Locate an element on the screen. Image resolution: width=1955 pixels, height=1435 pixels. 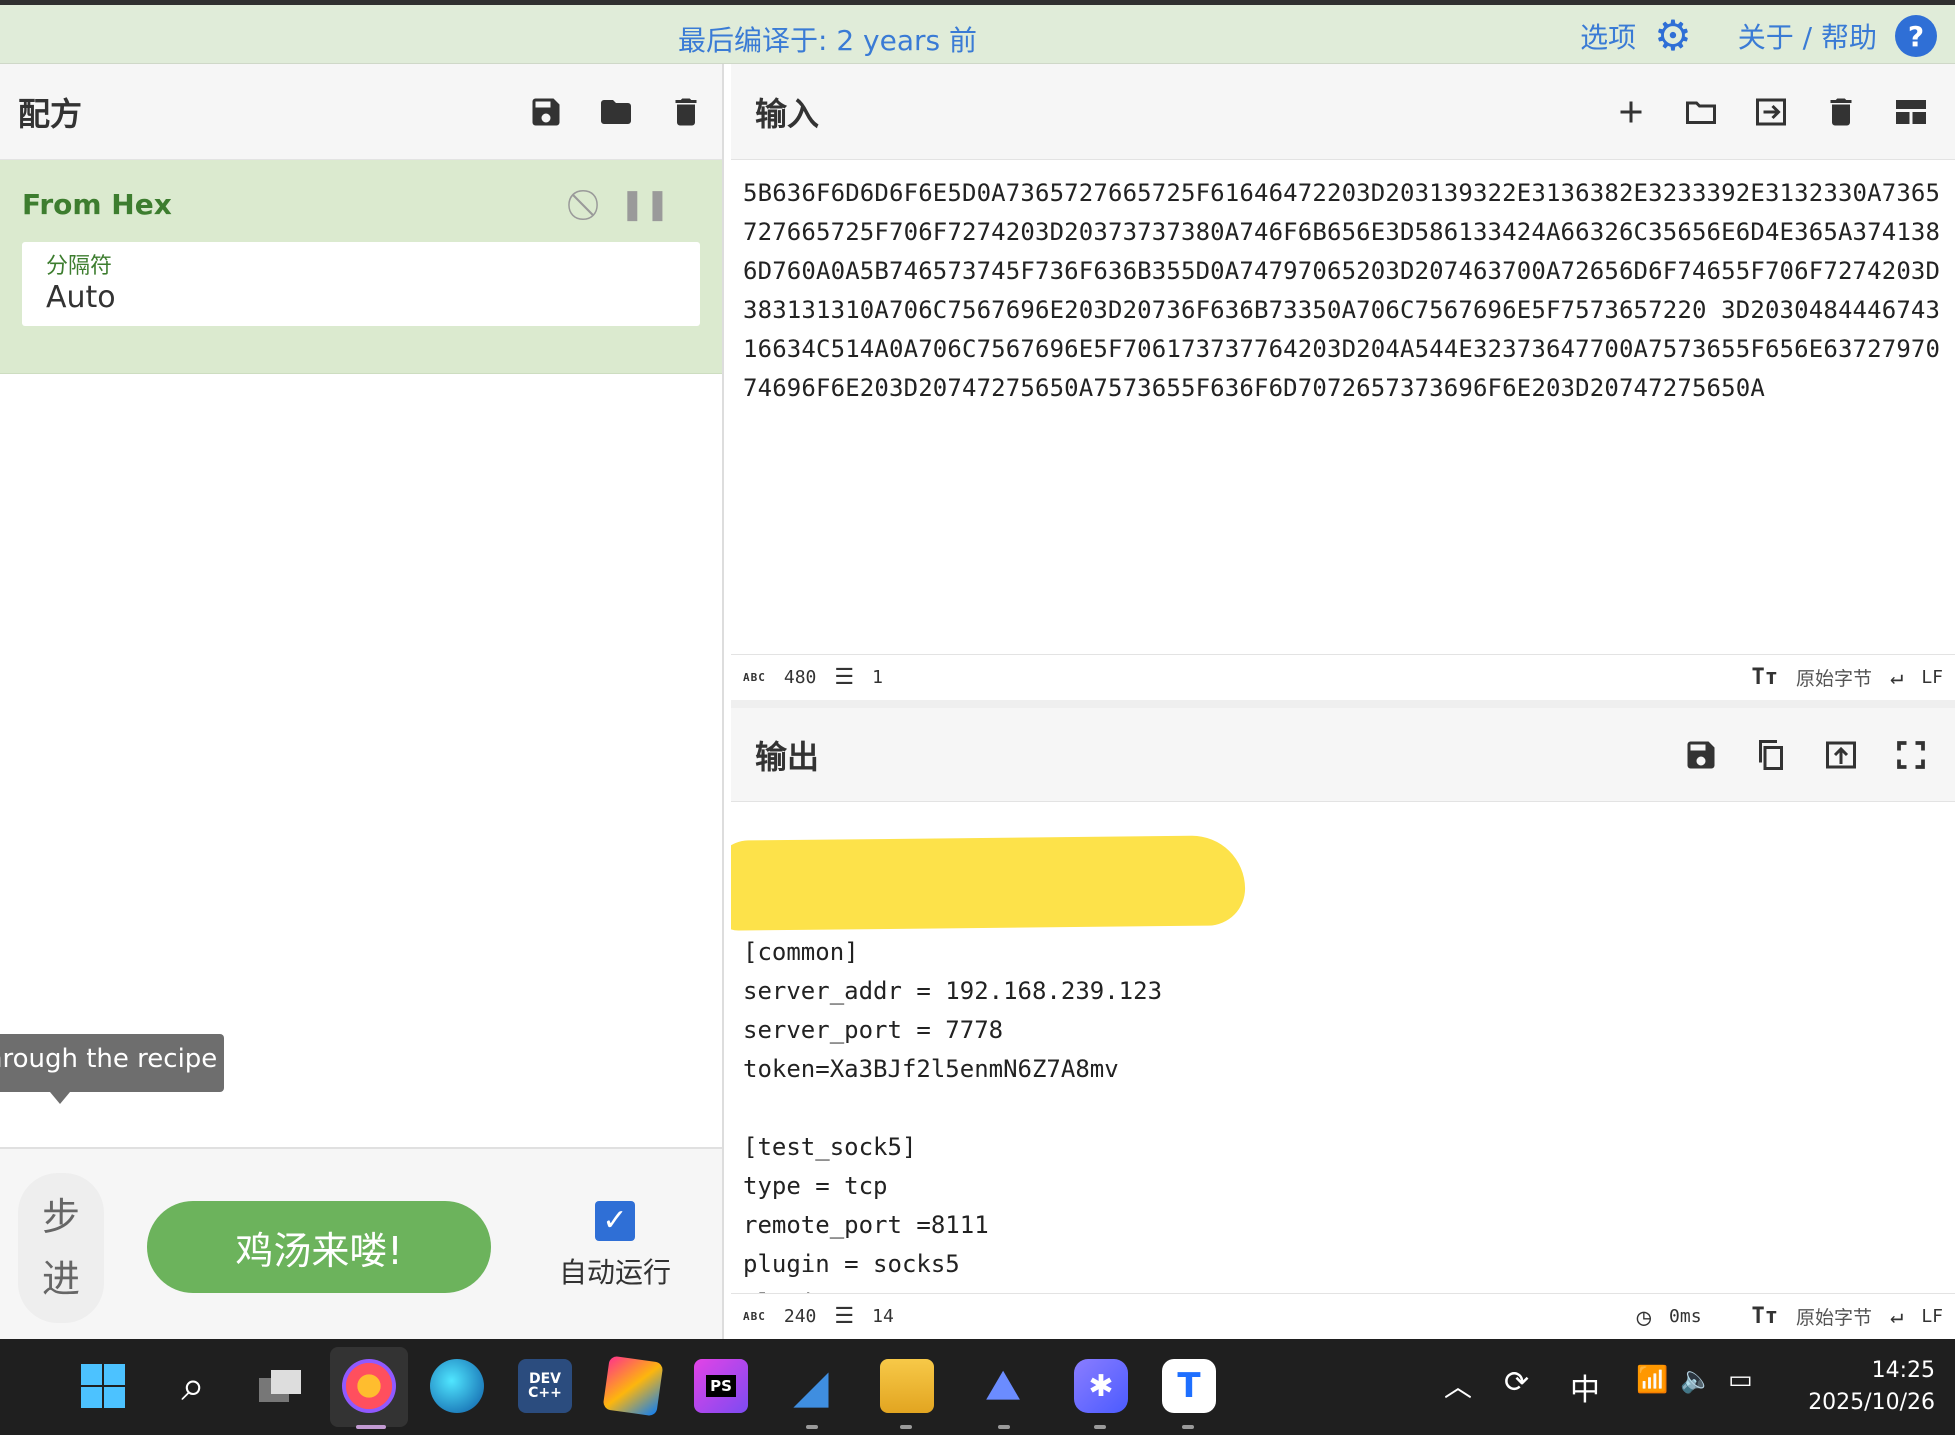
photos-running-indicator is located at coordinates (1004, 1427).